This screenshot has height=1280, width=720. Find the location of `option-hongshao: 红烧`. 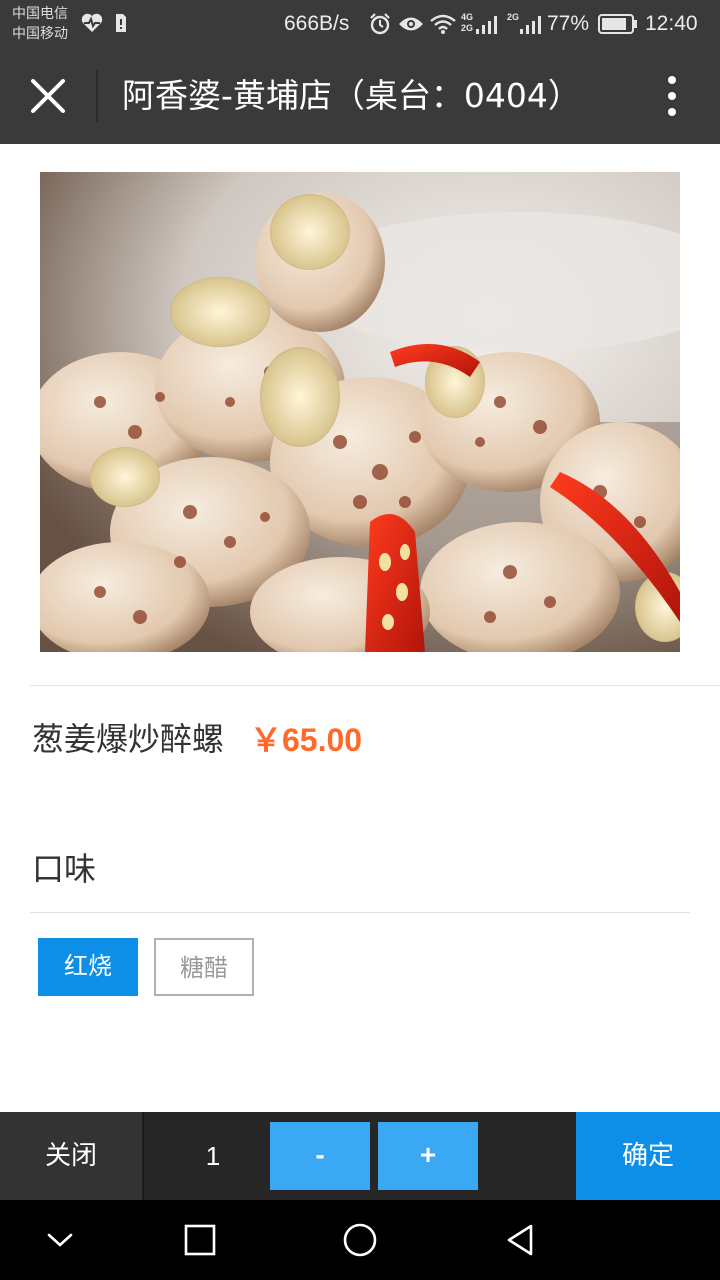

option-hongshao: 红烧 is located at coordinates (88, 967).